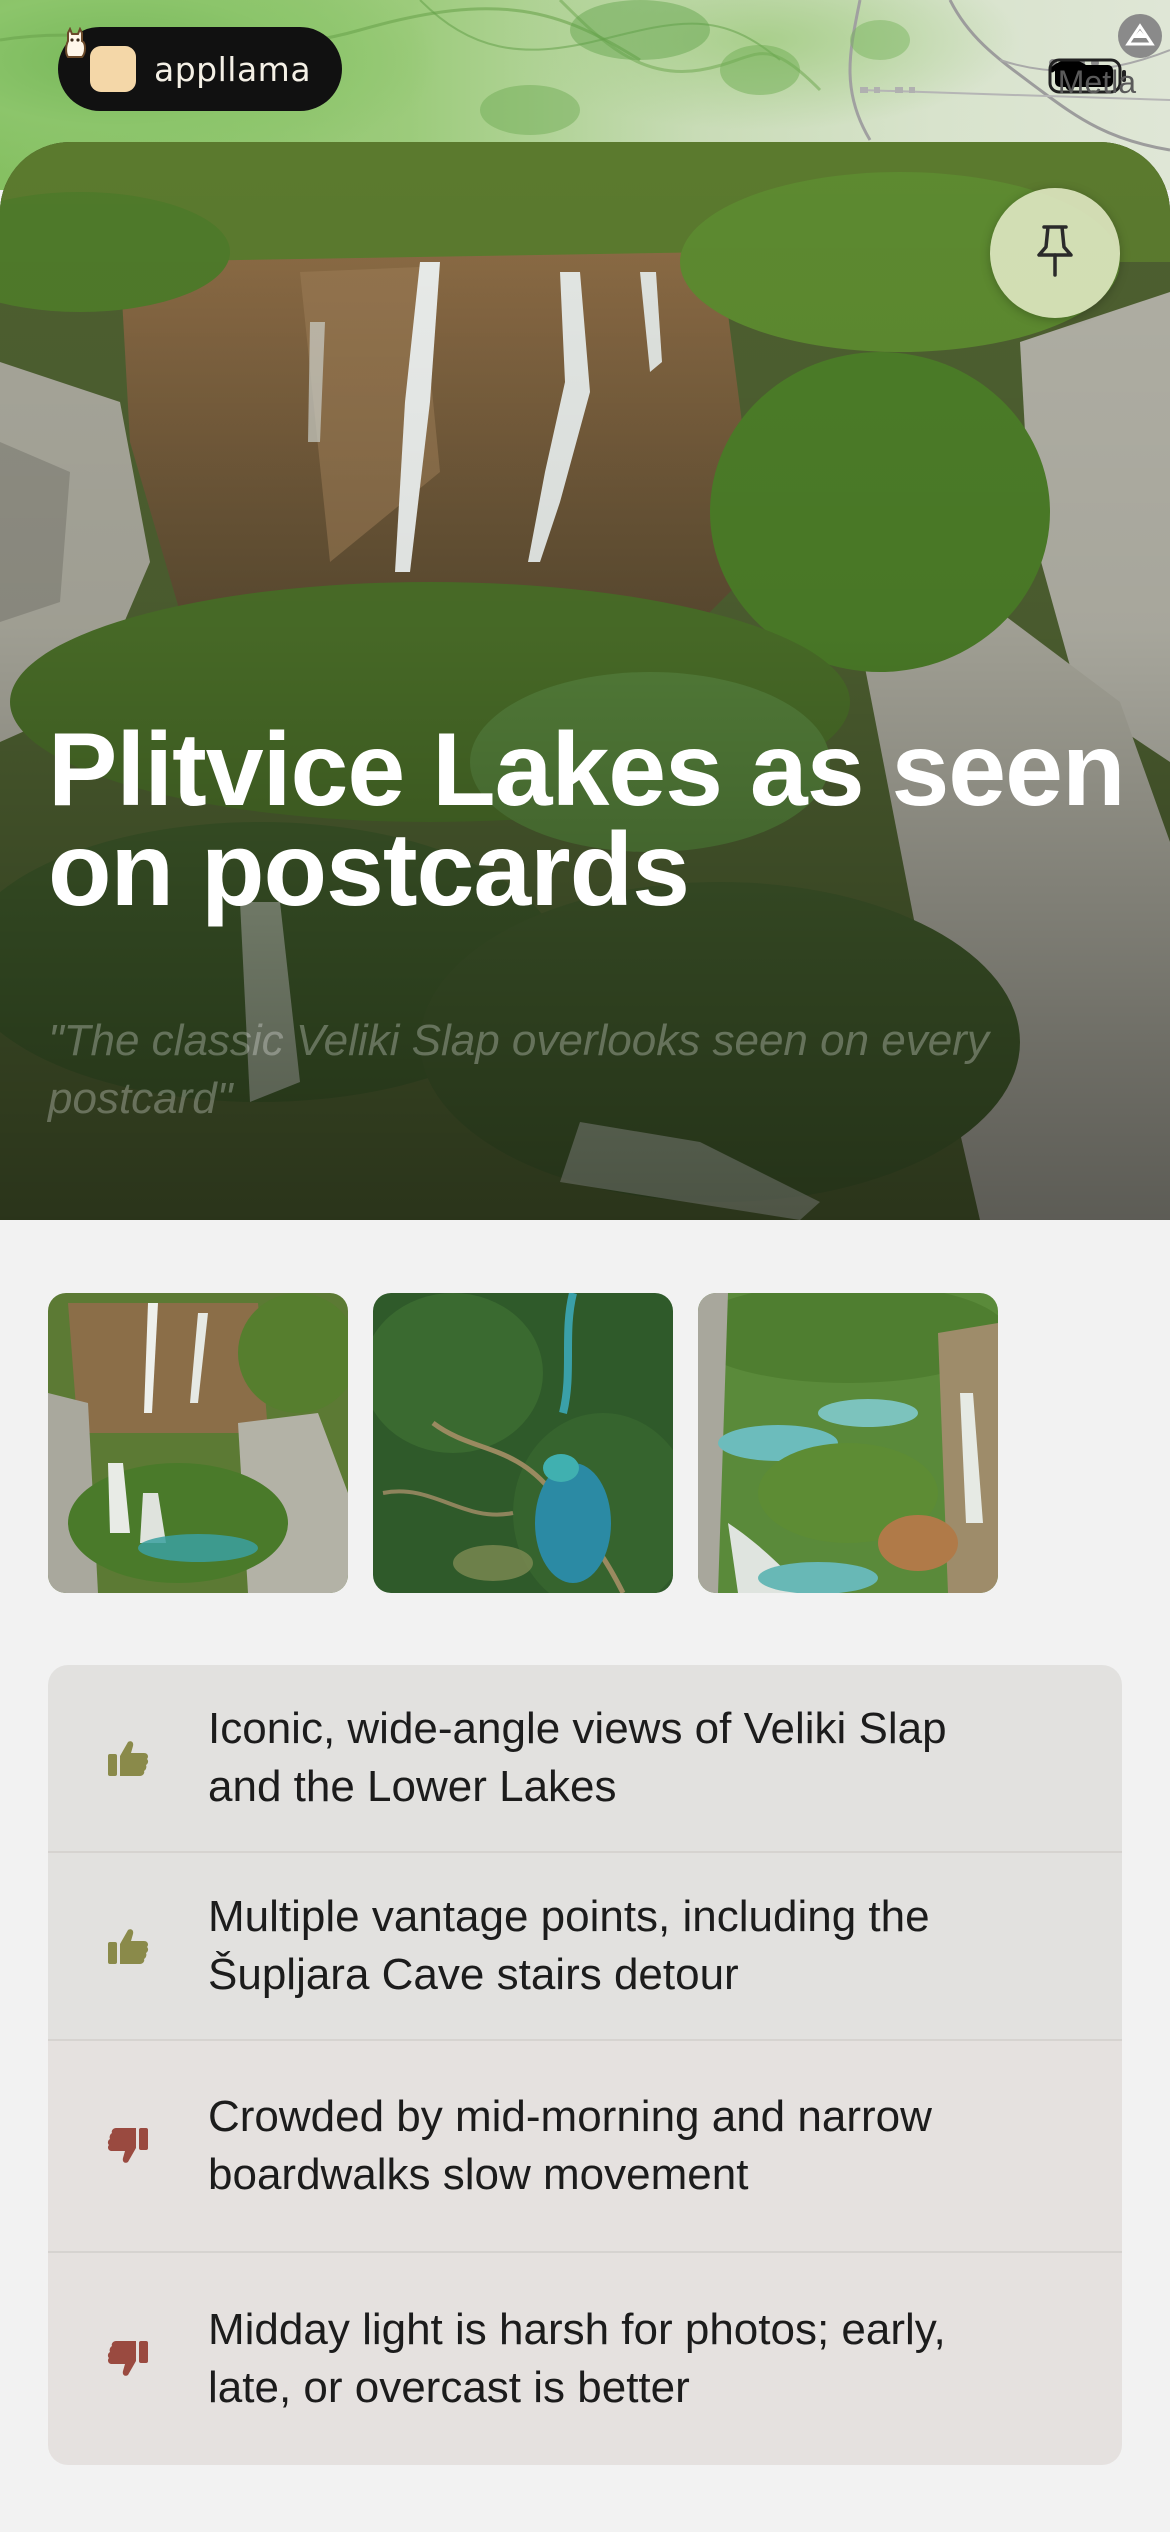 Image resolution: width=1170 pixels, height=2532 pixels. I want to click on pushpin-icon, so click(1055, 253).